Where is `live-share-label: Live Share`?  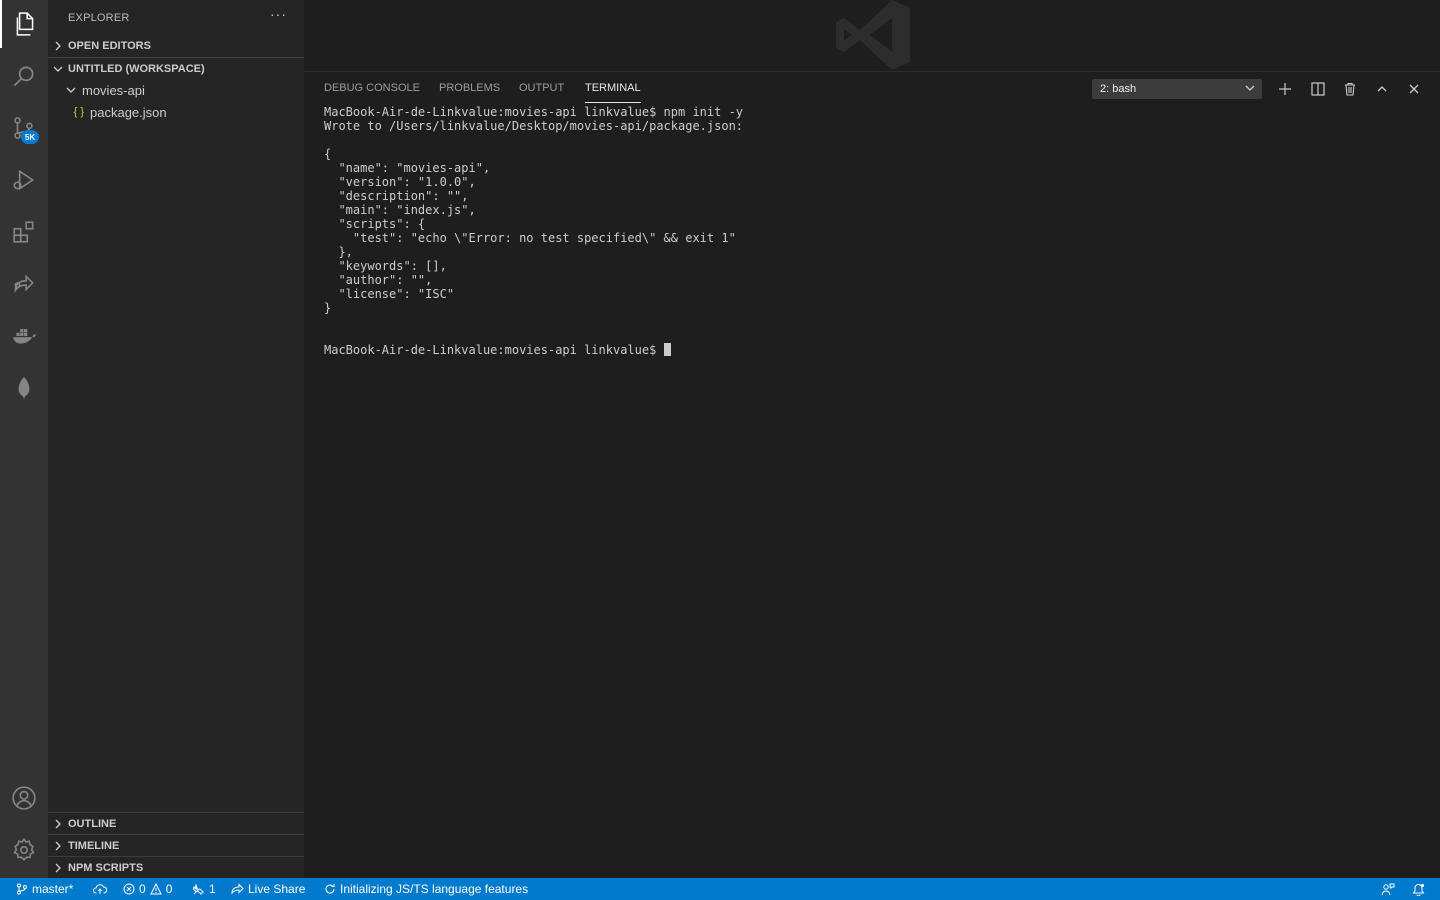 live-share-label: Live Share is located at coordinates (277, 889).